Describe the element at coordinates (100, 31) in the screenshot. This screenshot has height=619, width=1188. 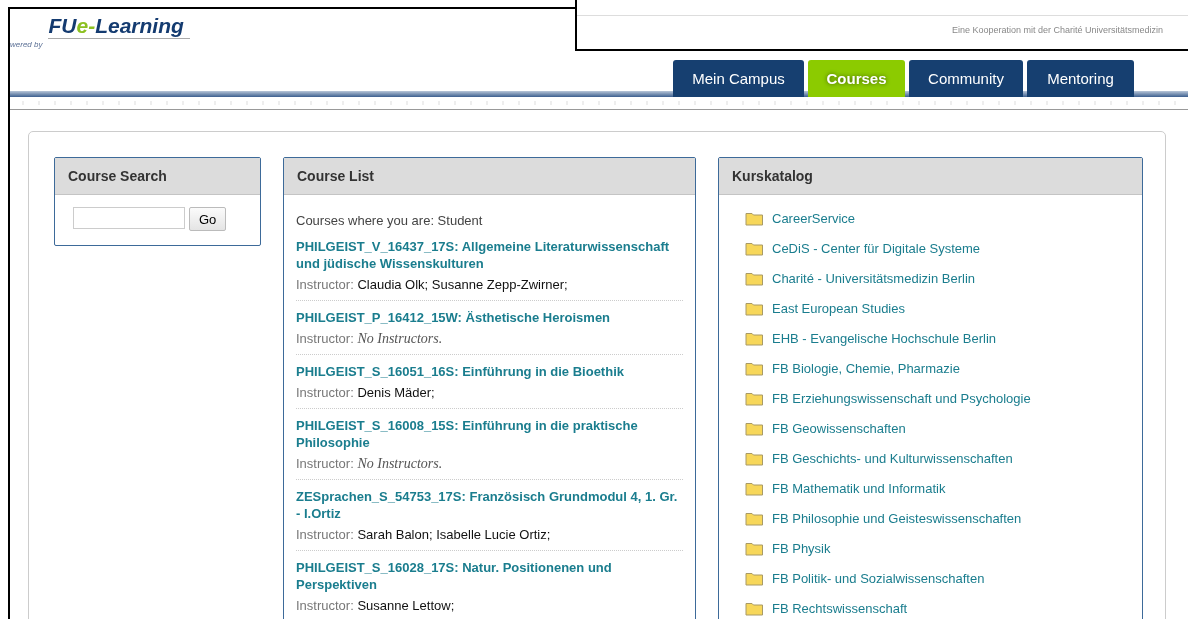
I see `logo: wered by FUe-Learning` at that location.